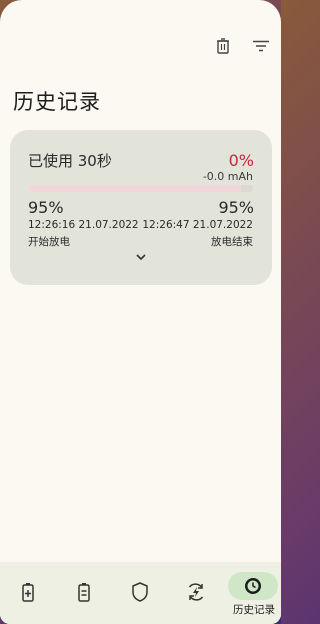  I want to click on delete-button, so click(223, 46).